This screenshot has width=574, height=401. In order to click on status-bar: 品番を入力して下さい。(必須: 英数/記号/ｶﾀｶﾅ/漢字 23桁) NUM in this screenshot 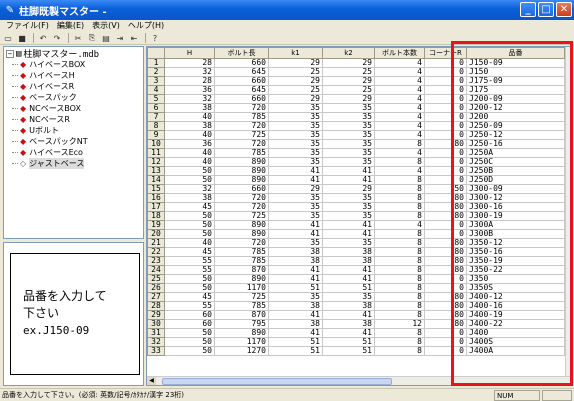, I will do `click(287, 394)`.